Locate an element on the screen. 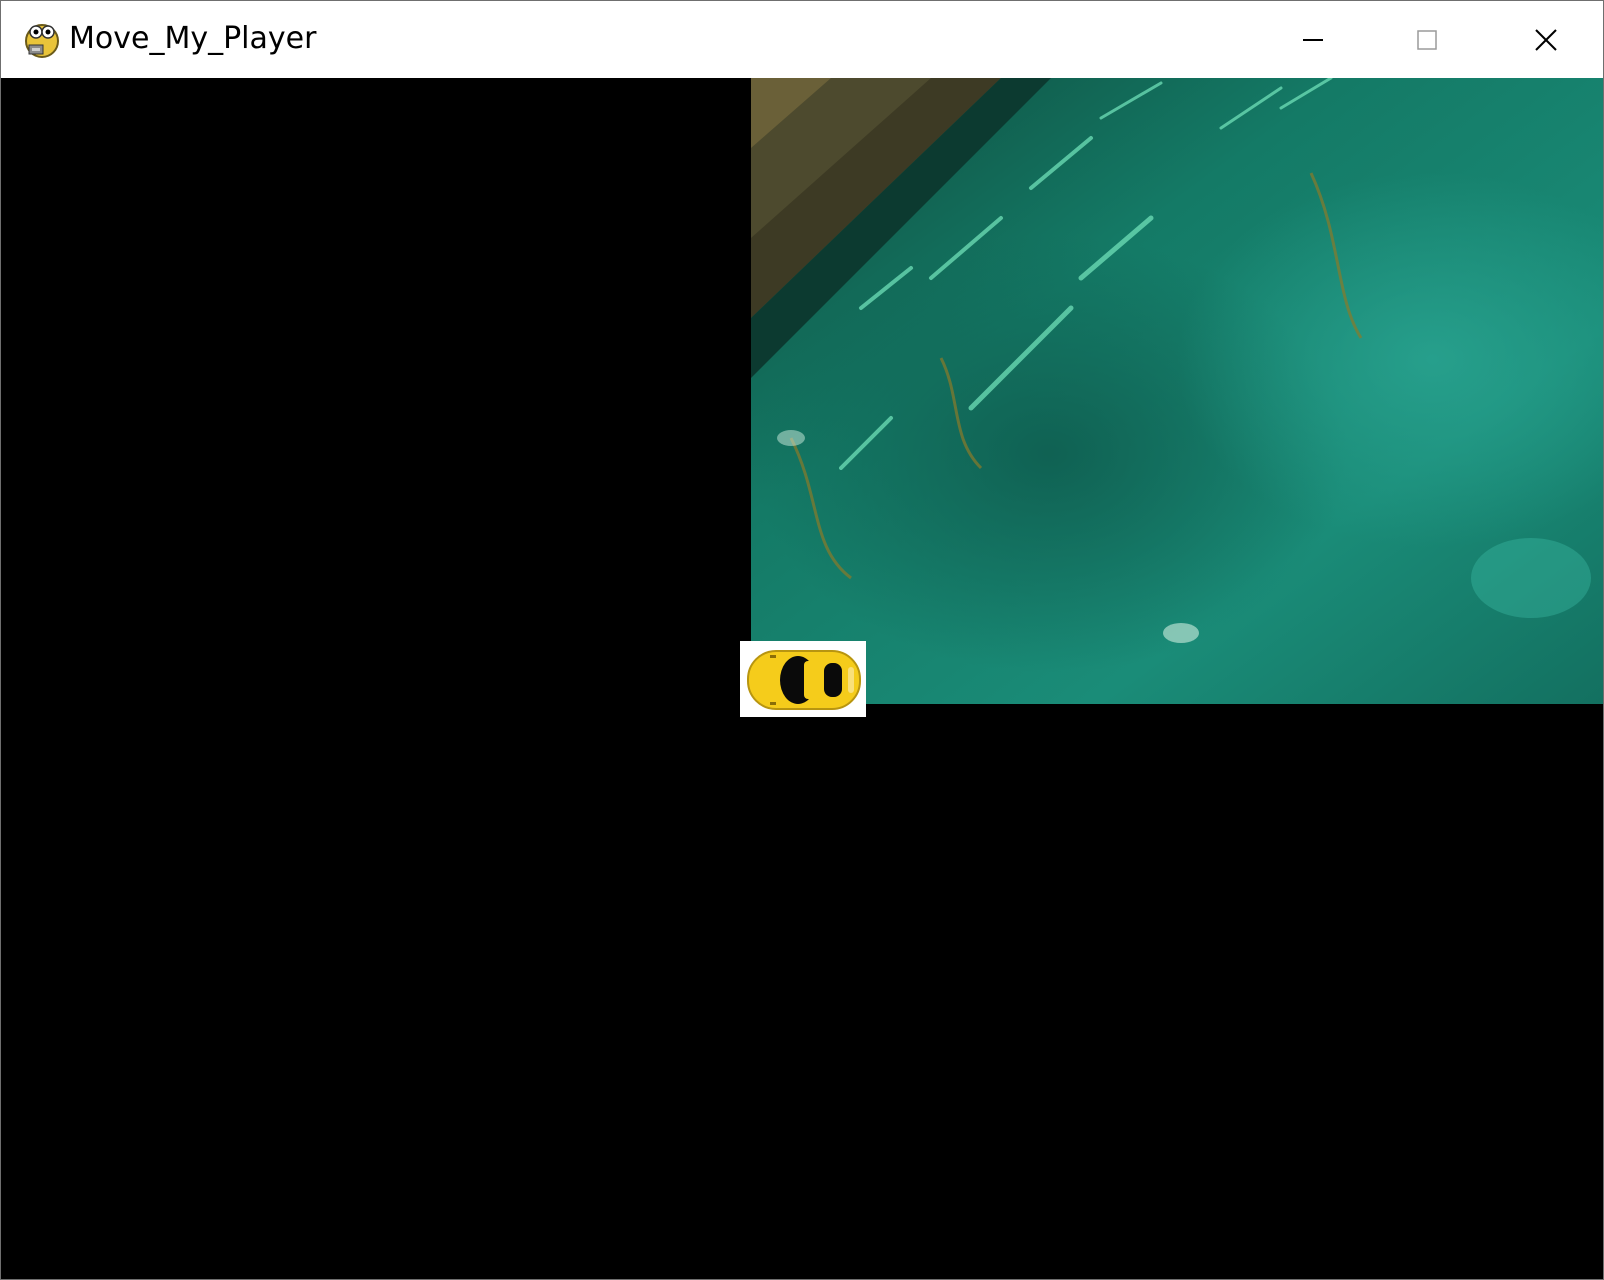 This screenshot has height=1280, width=1604. maximize-icon is located at coordinates (1427, 39).